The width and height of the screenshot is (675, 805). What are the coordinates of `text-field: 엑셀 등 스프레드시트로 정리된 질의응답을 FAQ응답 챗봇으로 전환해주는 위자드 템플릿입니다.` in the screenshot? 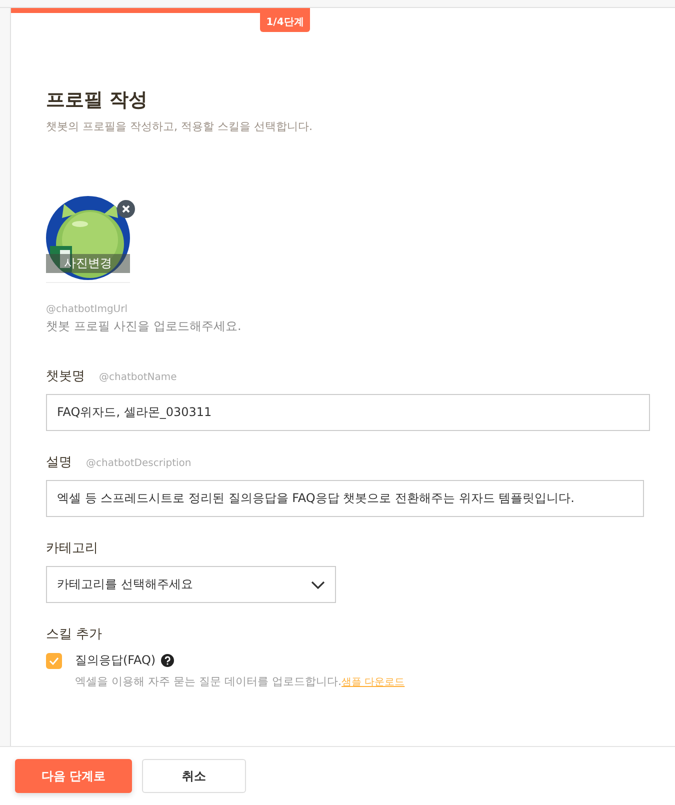 It's located at (345, 498).